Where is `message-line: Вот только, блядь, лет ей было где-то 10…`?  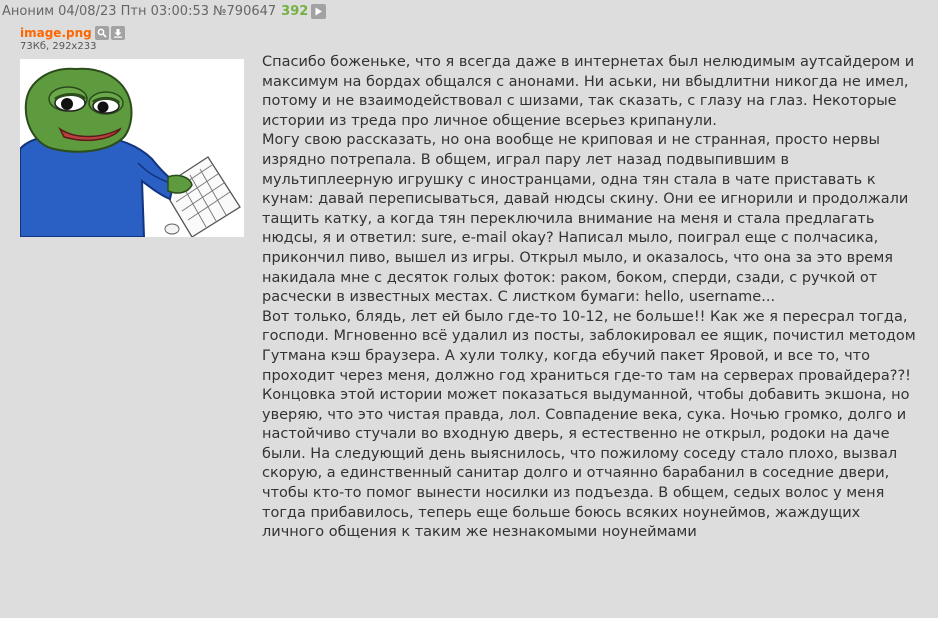 message-line: Вот только, блядь, лет ей было где-то 10… is located at coordinates (585, 316).